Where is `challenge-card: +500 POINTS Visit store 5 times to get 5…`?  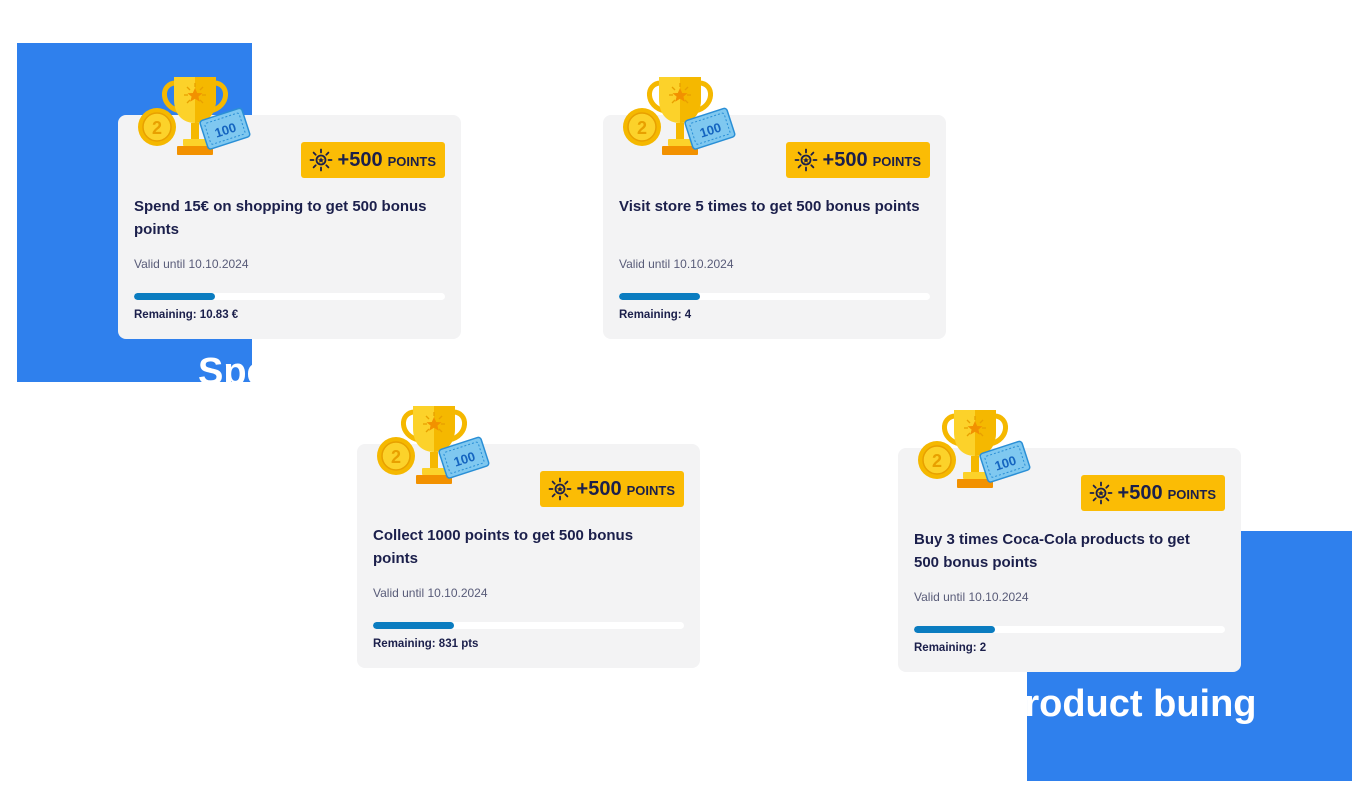 challenge-card: +500 POINTS Visit store 5 times to get 5… is located at coordinates (774, 227).